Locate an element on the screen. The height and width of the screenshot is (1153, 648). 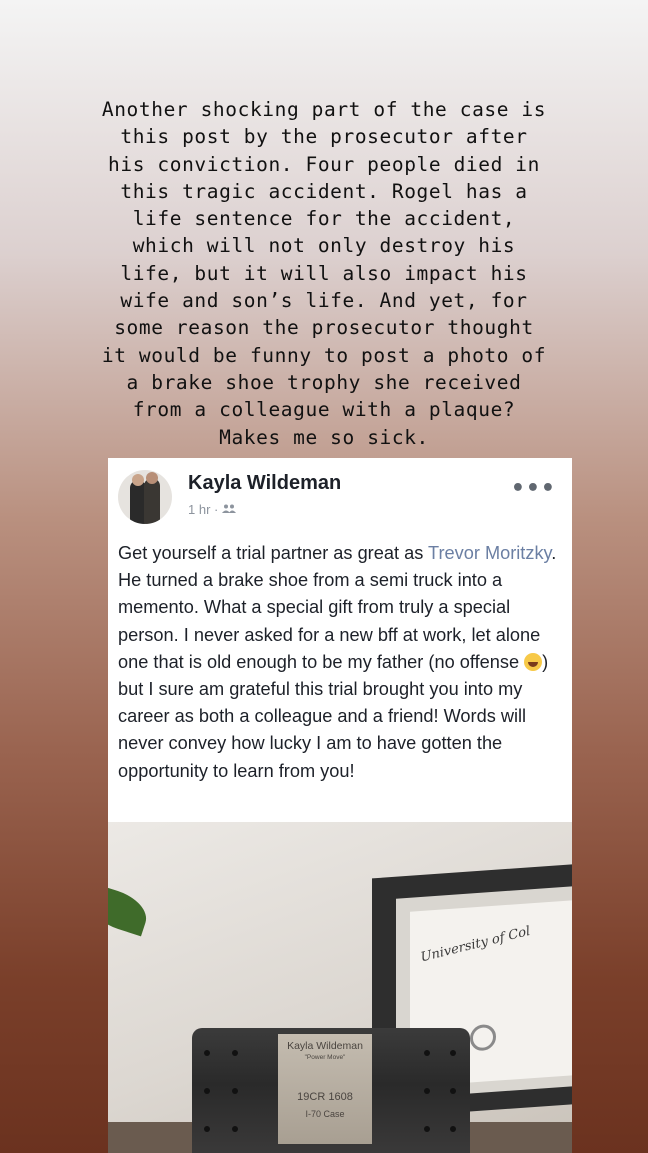
diploma-text: University of Col is located at coordinates (475, 944).